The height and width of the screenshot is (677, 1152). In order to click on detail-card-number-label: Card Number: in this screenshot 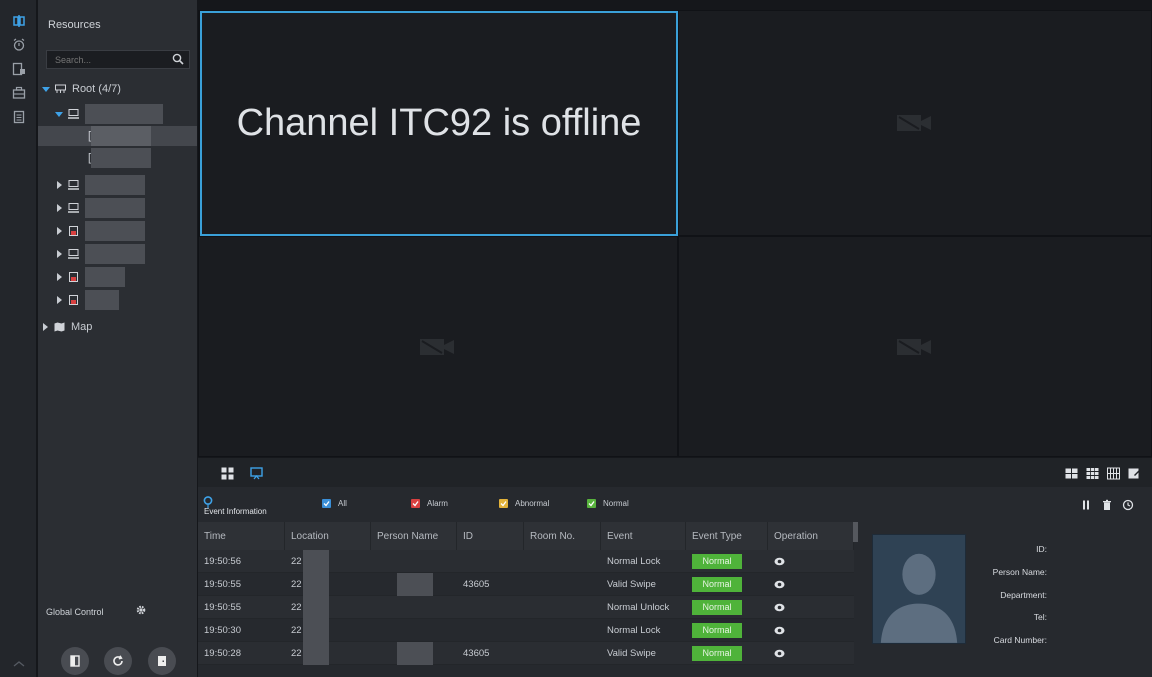, I will do `click(1020, 640)`.